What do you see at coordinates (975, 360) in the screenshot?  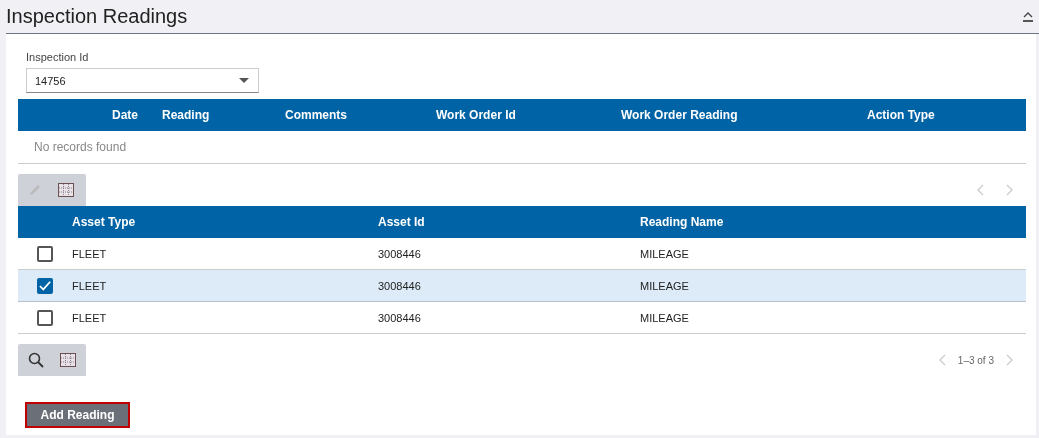 I see `page-count: 1–3 of 3` at bounding box center [975, 360].